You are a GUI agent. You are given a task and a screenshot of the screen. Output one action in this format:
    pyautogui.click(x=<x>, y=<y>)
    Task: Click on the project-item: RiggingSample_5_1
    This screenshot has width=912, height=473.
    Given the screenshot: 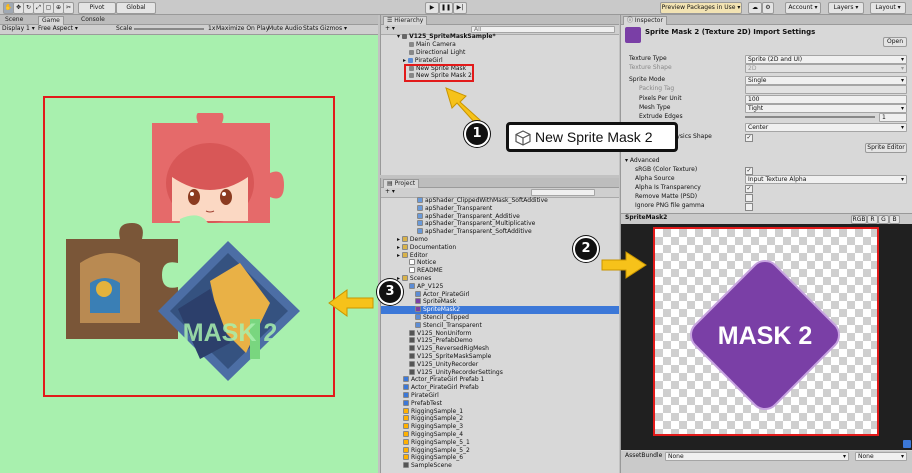 What is the action you would take?
    pyautogui.click(x=500, y=442)
    